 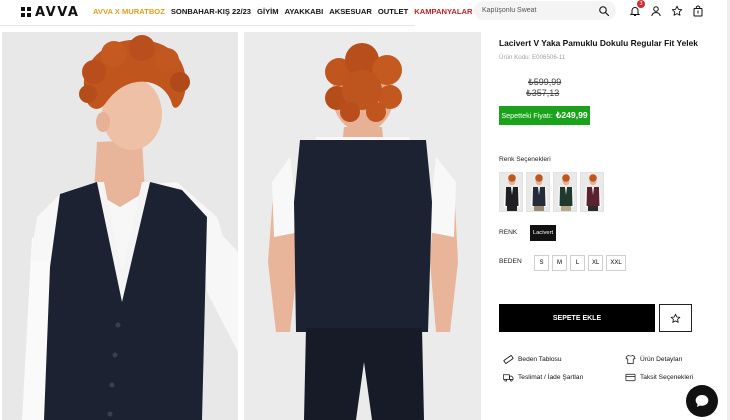 What do you see at coordinates (527, 115) in the screenshot?
I see `basket-price-label: Sepetteki Fiyatı:` at bounding box center [527, 115].